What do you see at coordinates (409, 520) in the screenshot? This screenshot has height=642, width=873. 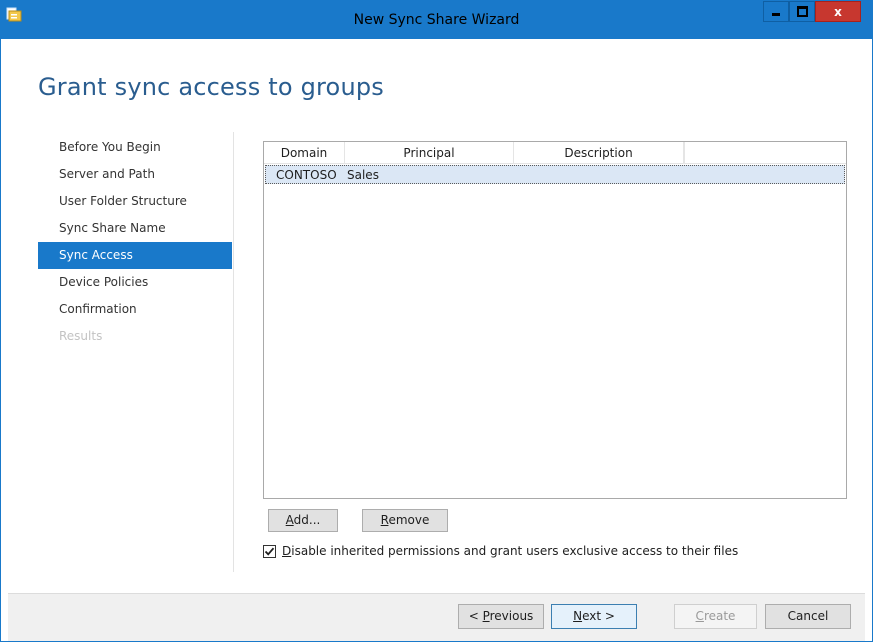 I see `remove-label: emove` at bounding box center [409, 520].